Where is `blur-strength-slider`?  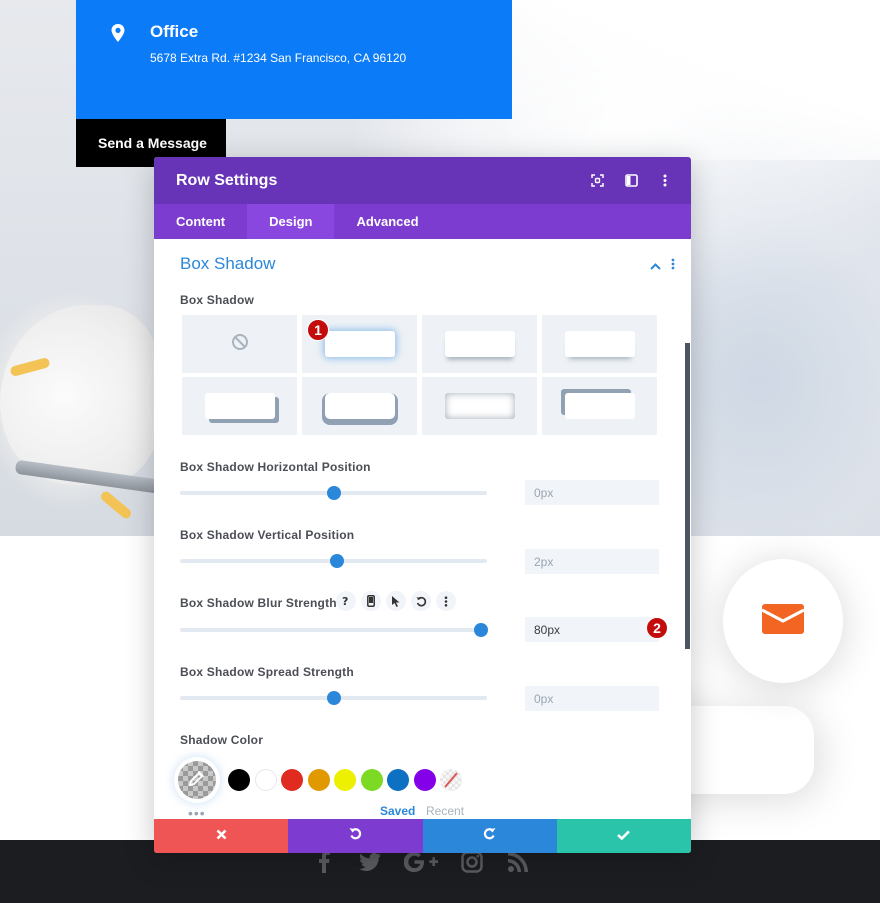 blur-strength-slider is located at coordinates (334, 630).